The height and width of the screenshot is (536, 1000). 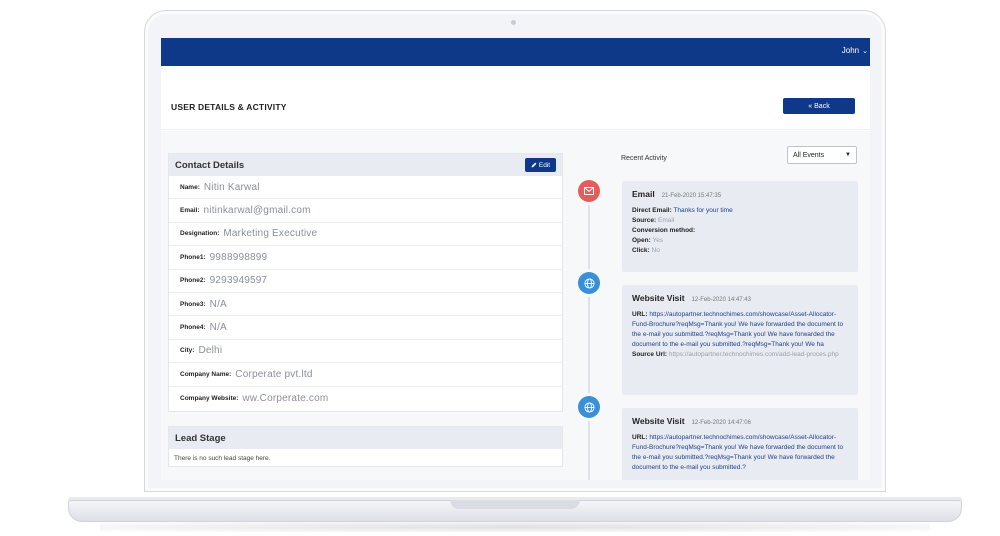 I want to click on page-header: USER DETAILS & ACTIVITY « Back, so click(x=515, y=98).